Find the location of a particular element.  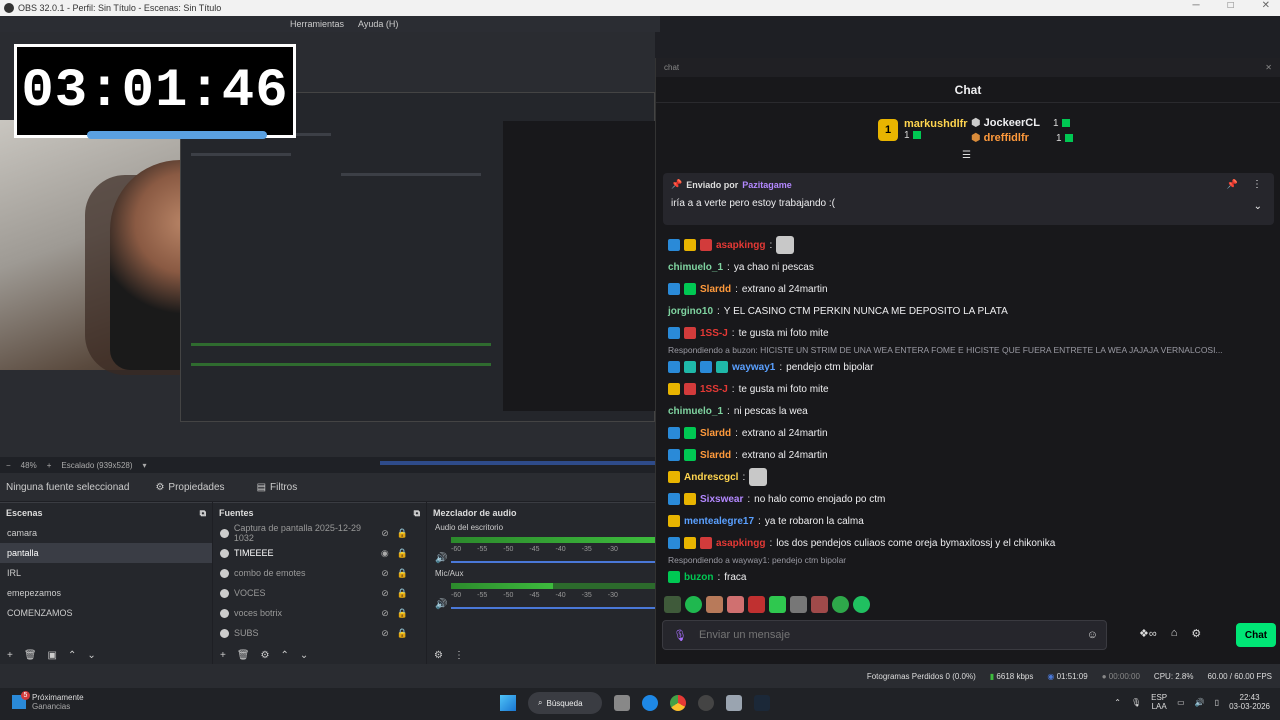

preview-scrollbar is located at coordinates (517, 463).